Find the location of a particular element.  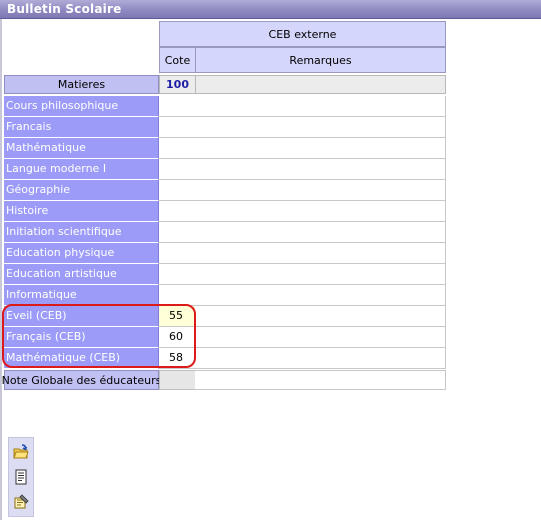

max-points-remarques-cell is located at coordinates (320, 84).